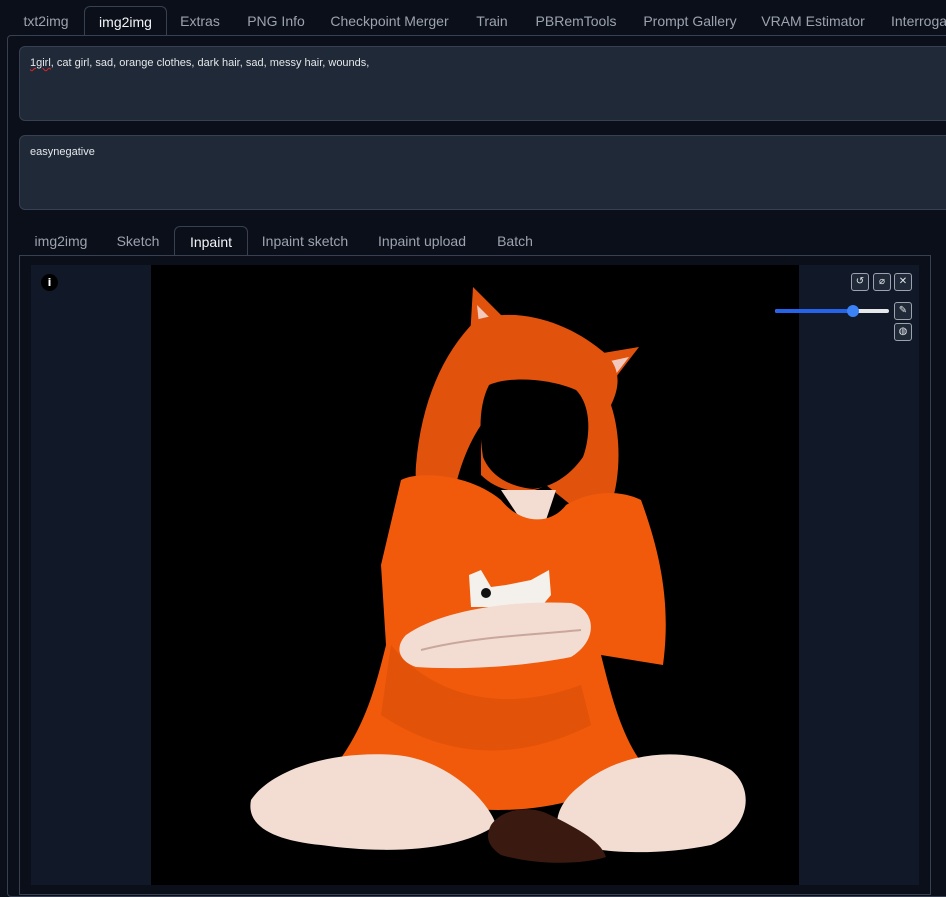  Describe the element at coordinates (492, 21) in the screenshot. I see `tab-train: Train` at that location.